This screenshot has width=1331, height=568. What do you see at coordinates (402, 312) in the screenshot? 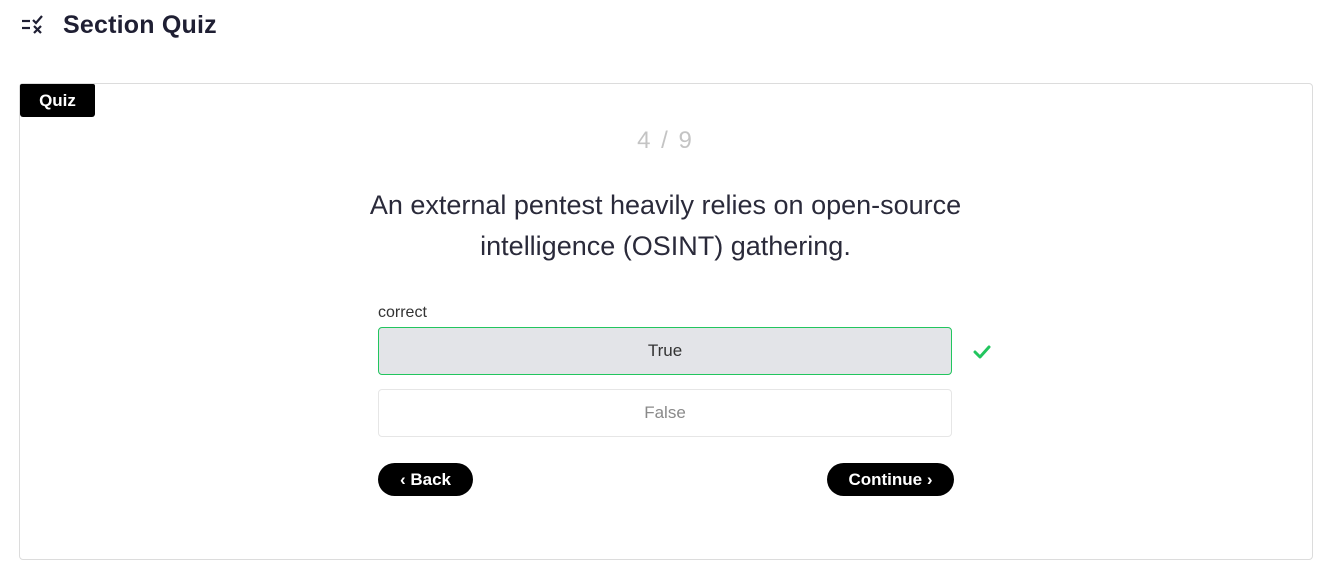
I see `answer-status-label: correct` at bounding box center [402, 312].